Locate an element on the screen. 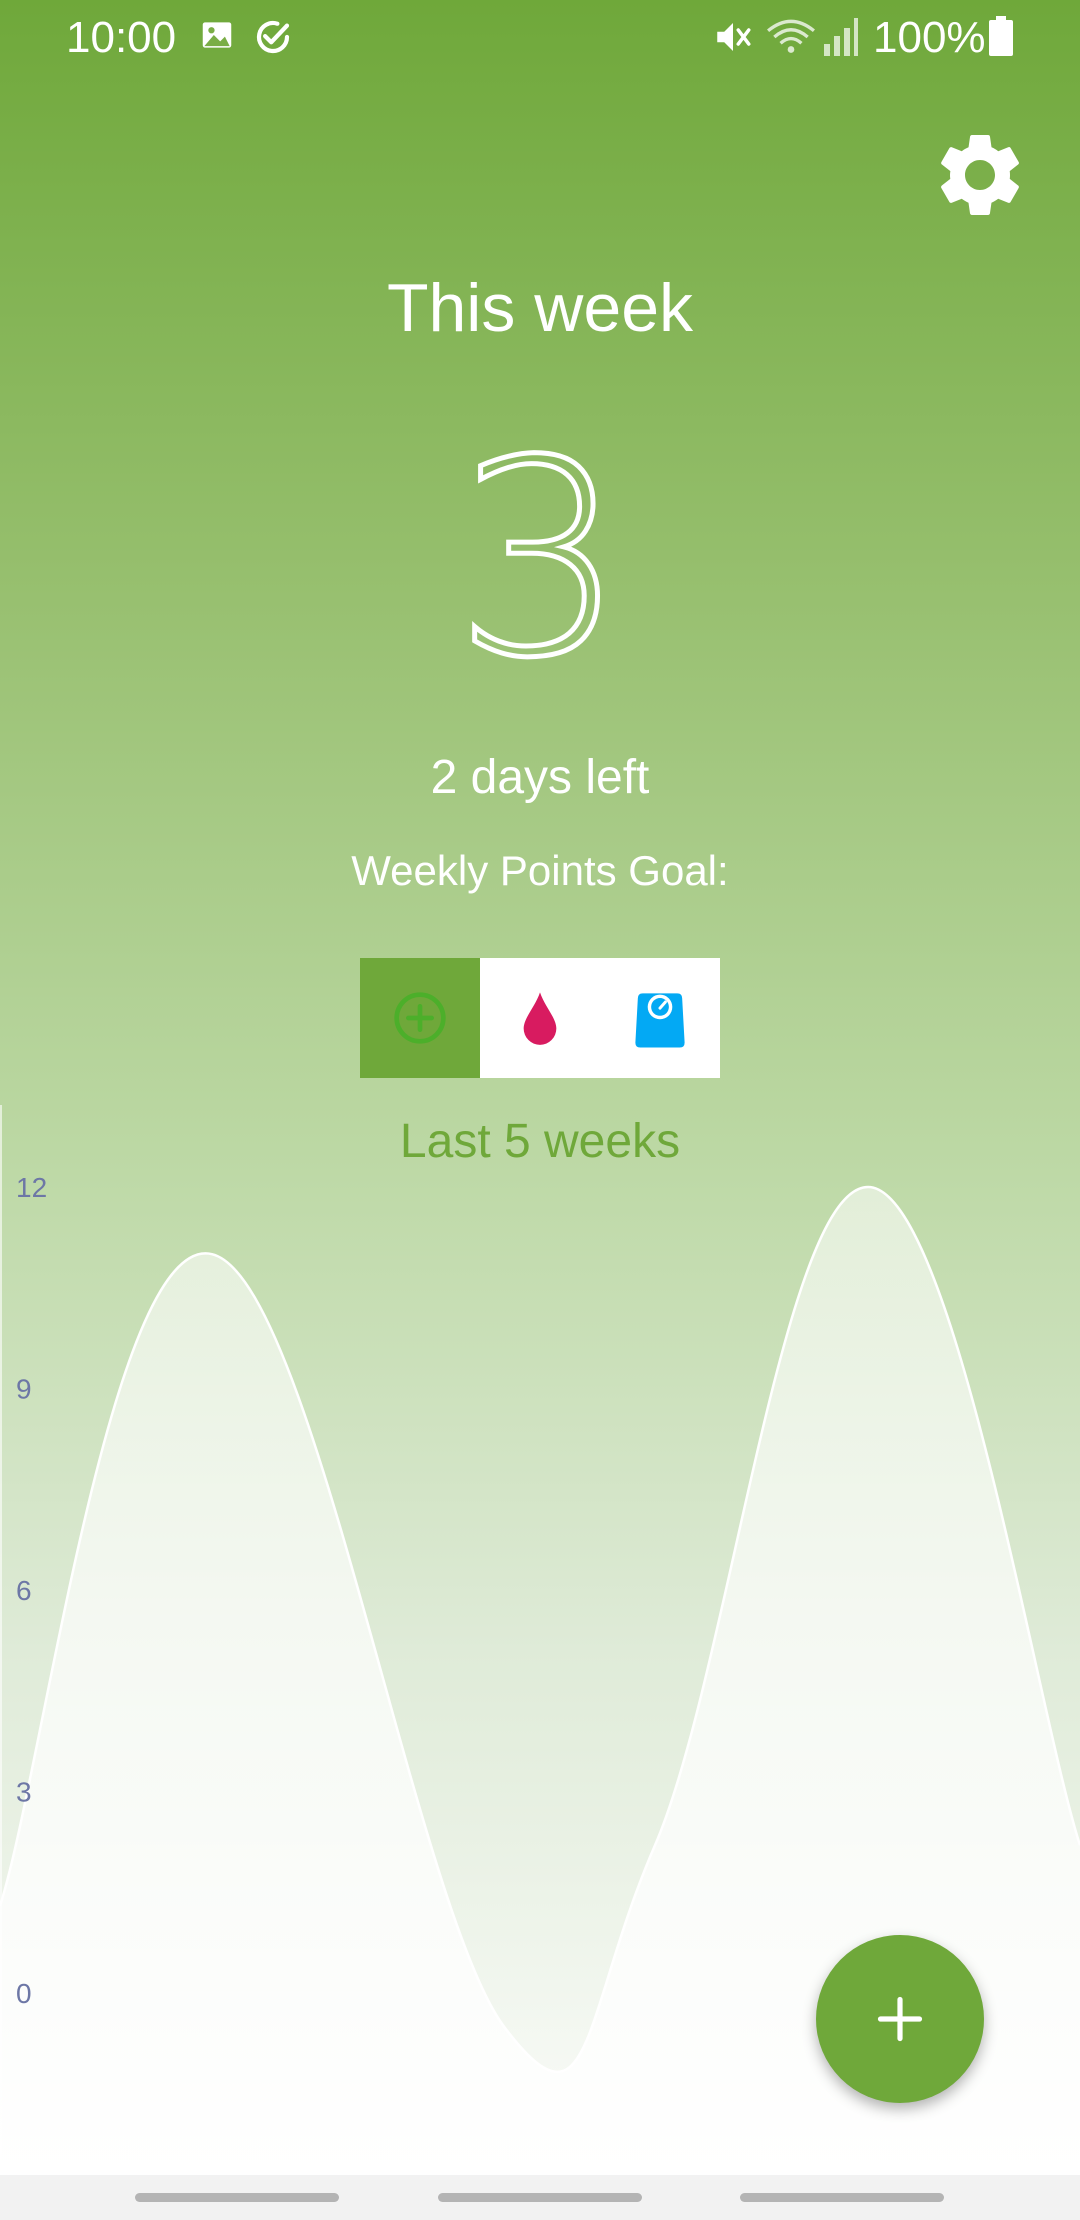 The height and width of the screenshot is (2220, 1080). weekly-points-value: 3 is located at coordinates (540, 559).